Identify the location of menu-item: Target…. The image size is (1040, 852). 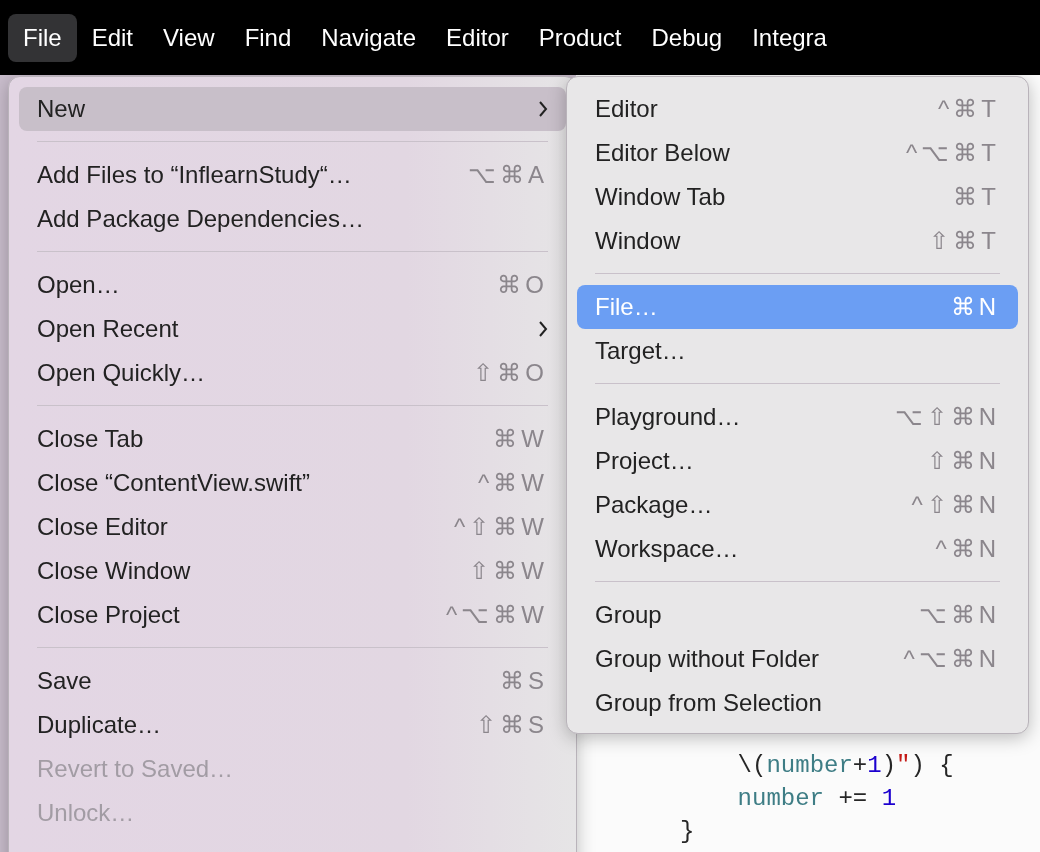
(797, 351).